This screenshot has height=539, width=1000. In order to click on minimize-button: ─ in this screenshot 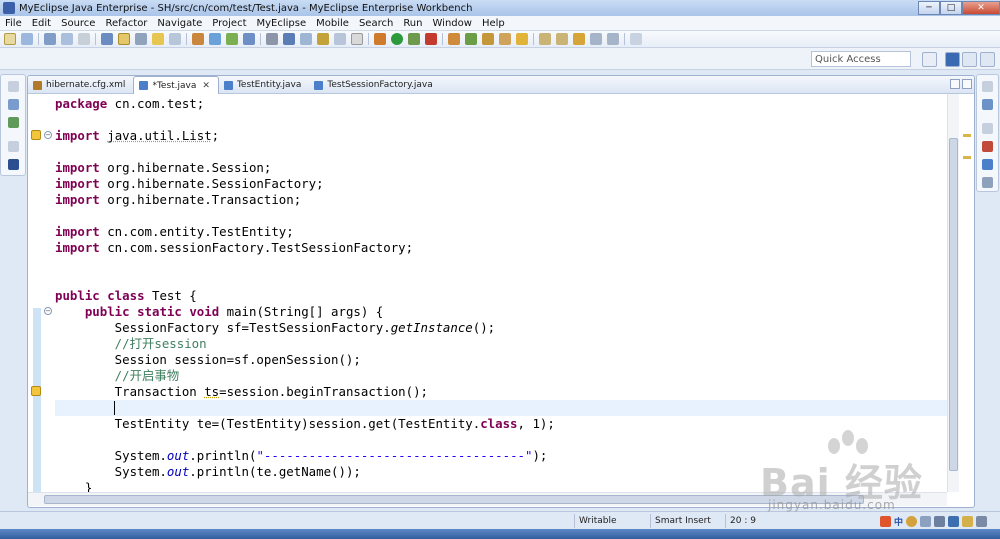, I will do `click(929, 8)`.